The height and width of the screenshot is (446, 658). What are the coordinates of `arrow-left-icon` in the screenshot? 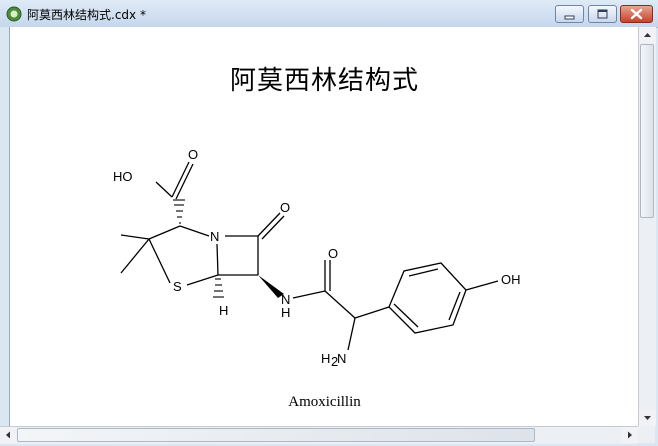 It's located at (8, 435).